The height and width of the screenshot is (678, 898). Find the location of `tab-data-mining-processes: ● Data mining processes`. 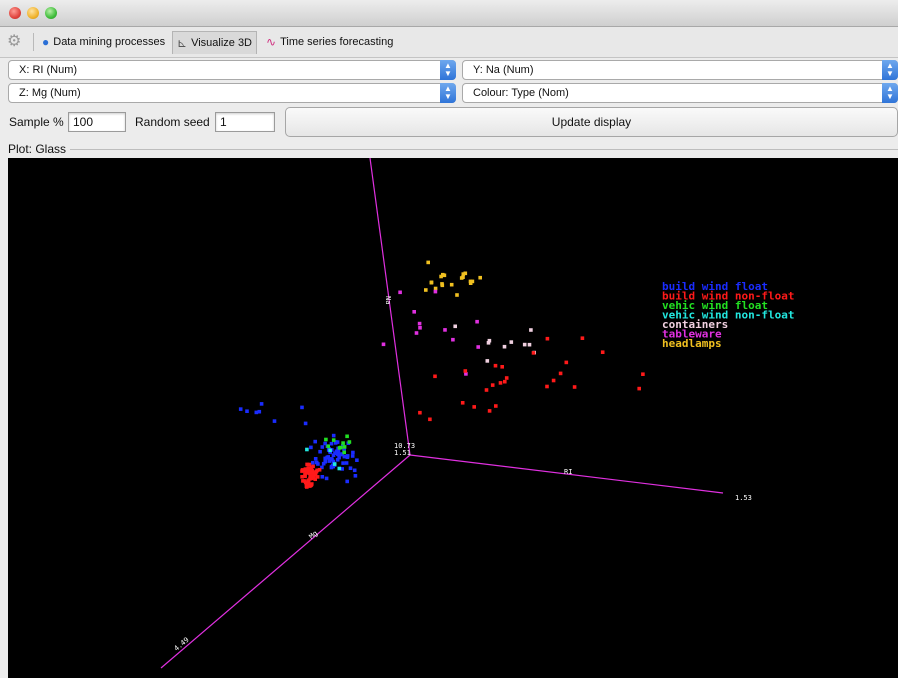

tab-data-mining-processes: ● Data mining processes is located at coordinates (103, 42).